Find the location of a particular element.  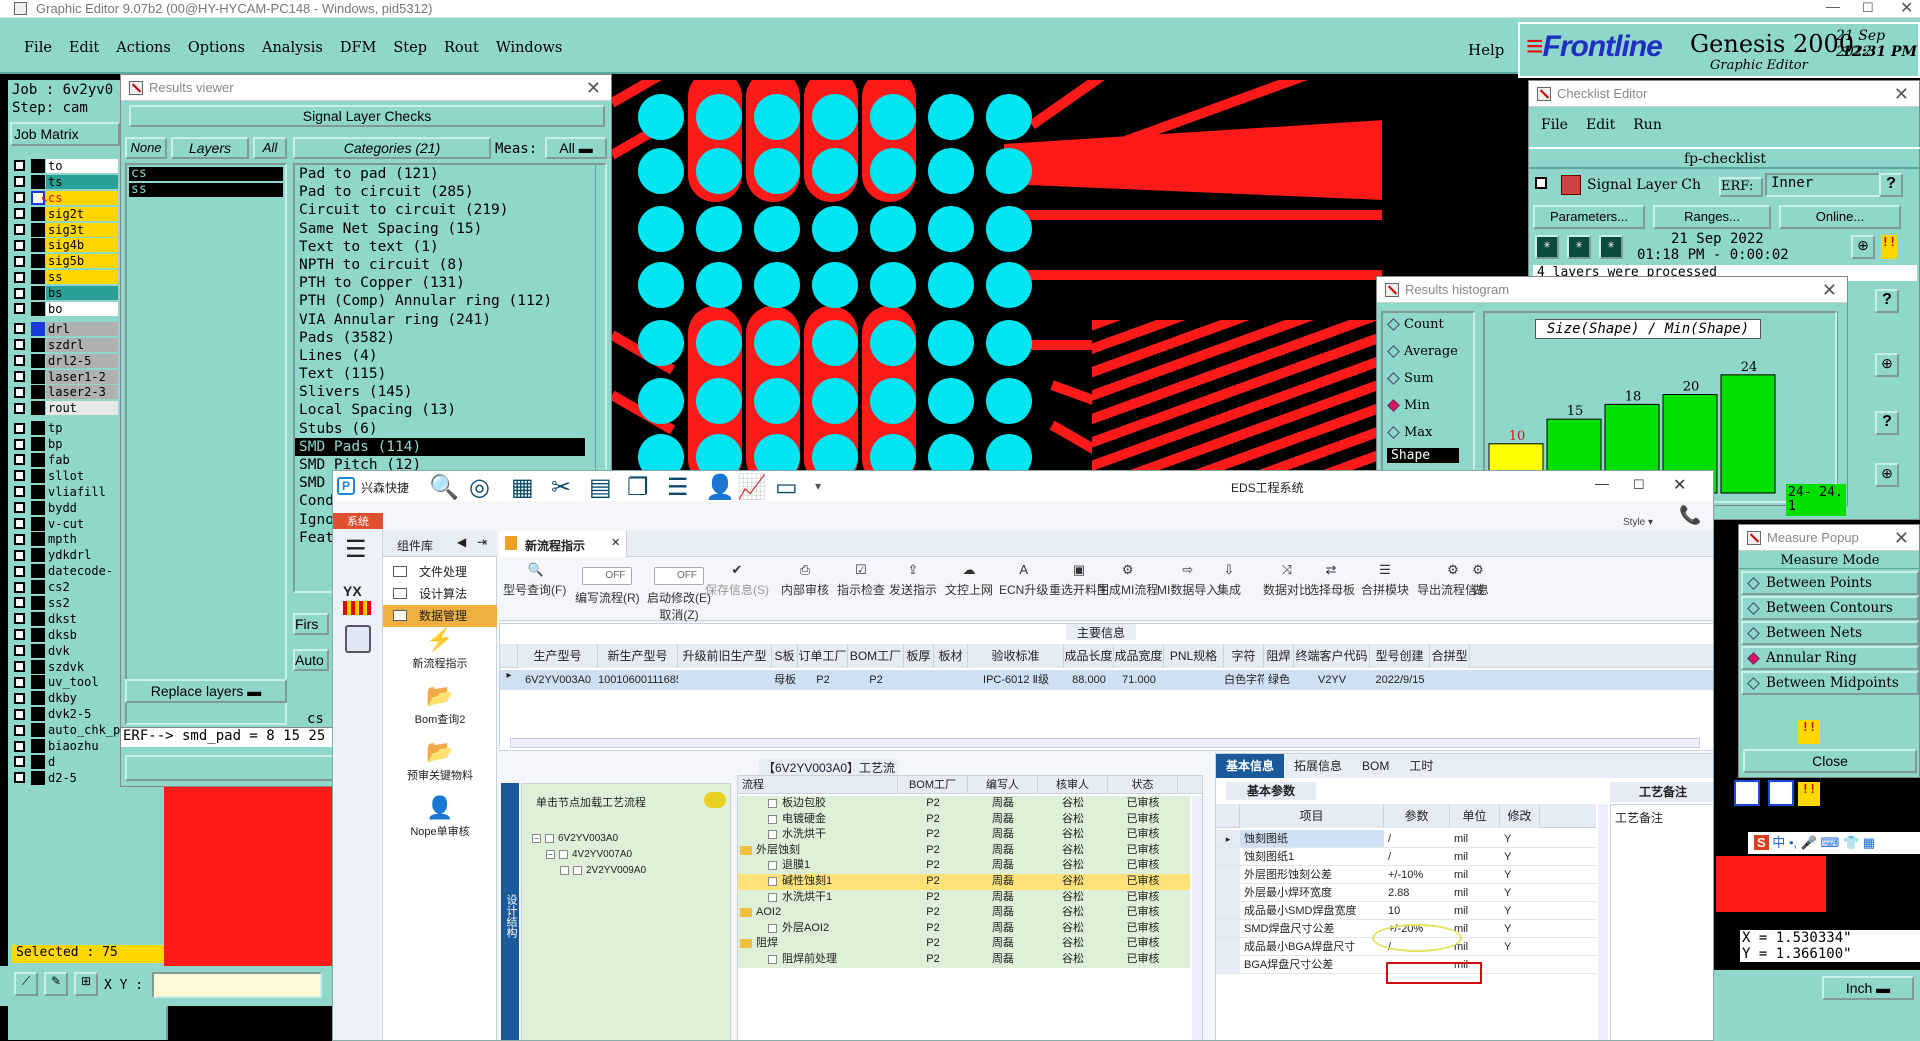

side-menu-item: 数据管理 is located at coordinates (440, 616).